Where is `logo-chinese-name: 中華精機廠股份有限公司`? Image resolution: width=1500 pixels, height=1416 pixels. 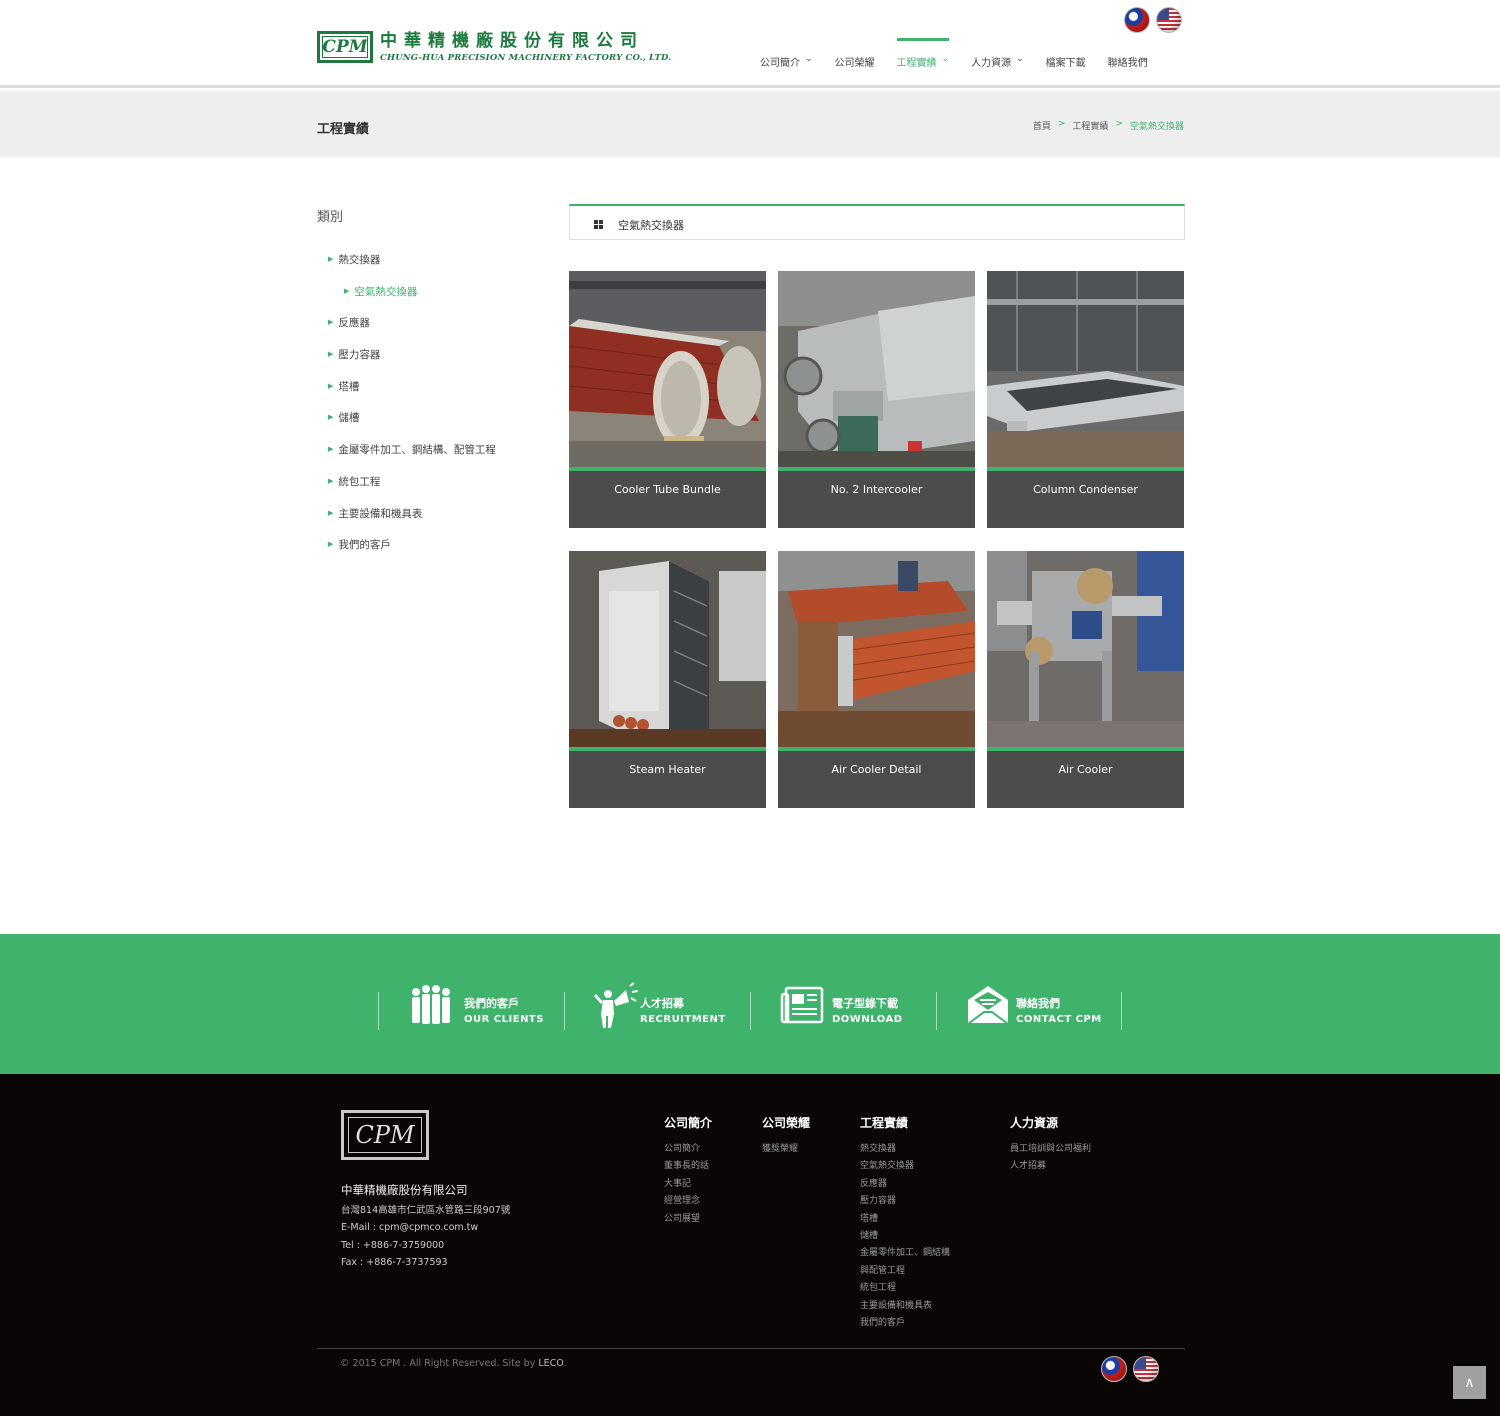 logo-chinese-name: 中華精機廠股份有限公司 is located at coordinates (512, 41).